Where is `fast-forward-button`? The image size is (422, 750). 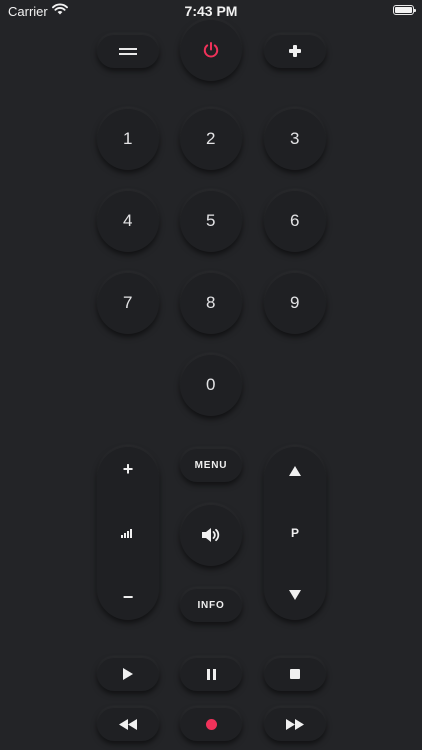 fast-forward-button is located at coordinates (295, 724).